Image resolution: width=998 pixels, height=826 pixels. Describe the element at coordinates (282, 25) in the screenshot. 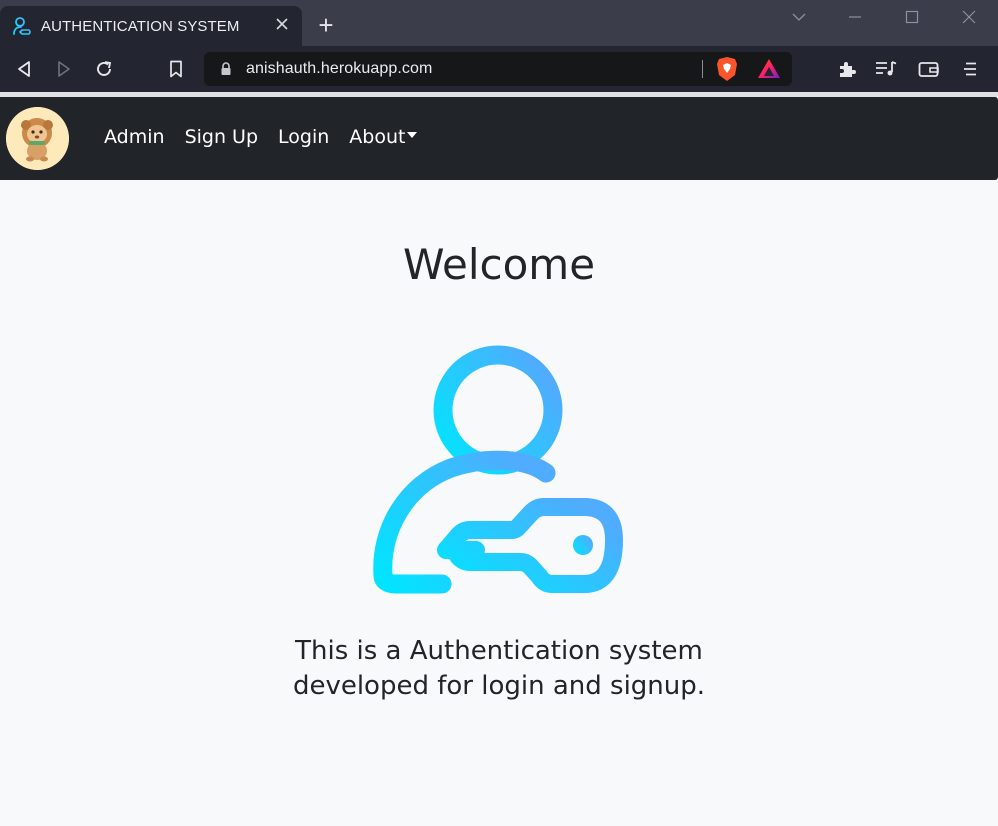

I see `close-tab-icon` at that location.